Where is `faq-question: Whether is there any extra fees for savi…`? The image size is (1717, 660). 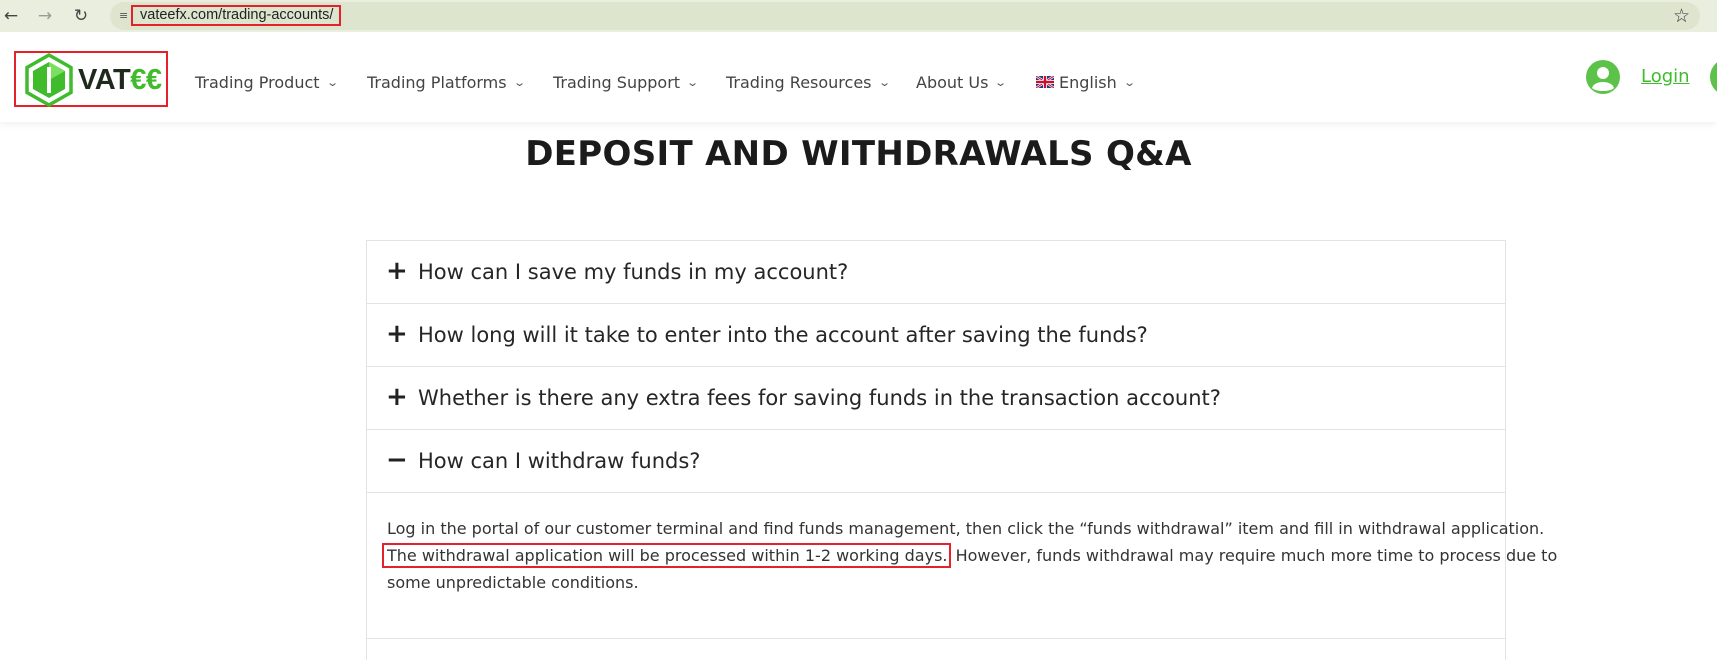 faq-question: Whether is there any extra fees for savi… is located at coordinates (819, 398).